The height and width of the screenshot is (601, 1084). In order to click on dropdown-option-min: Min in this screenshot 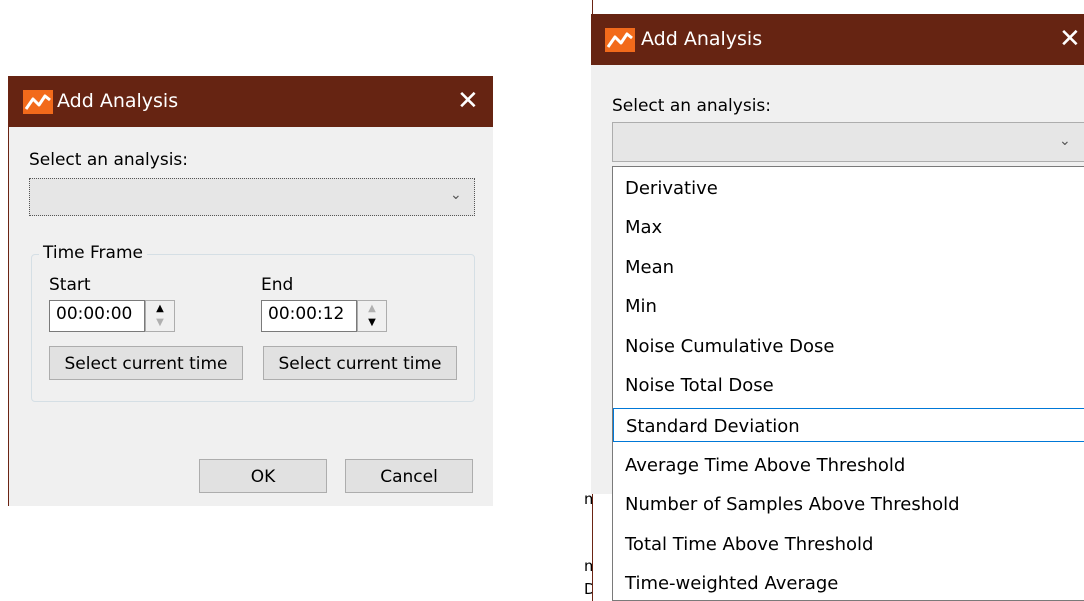, I will do `click(848, 306)`.